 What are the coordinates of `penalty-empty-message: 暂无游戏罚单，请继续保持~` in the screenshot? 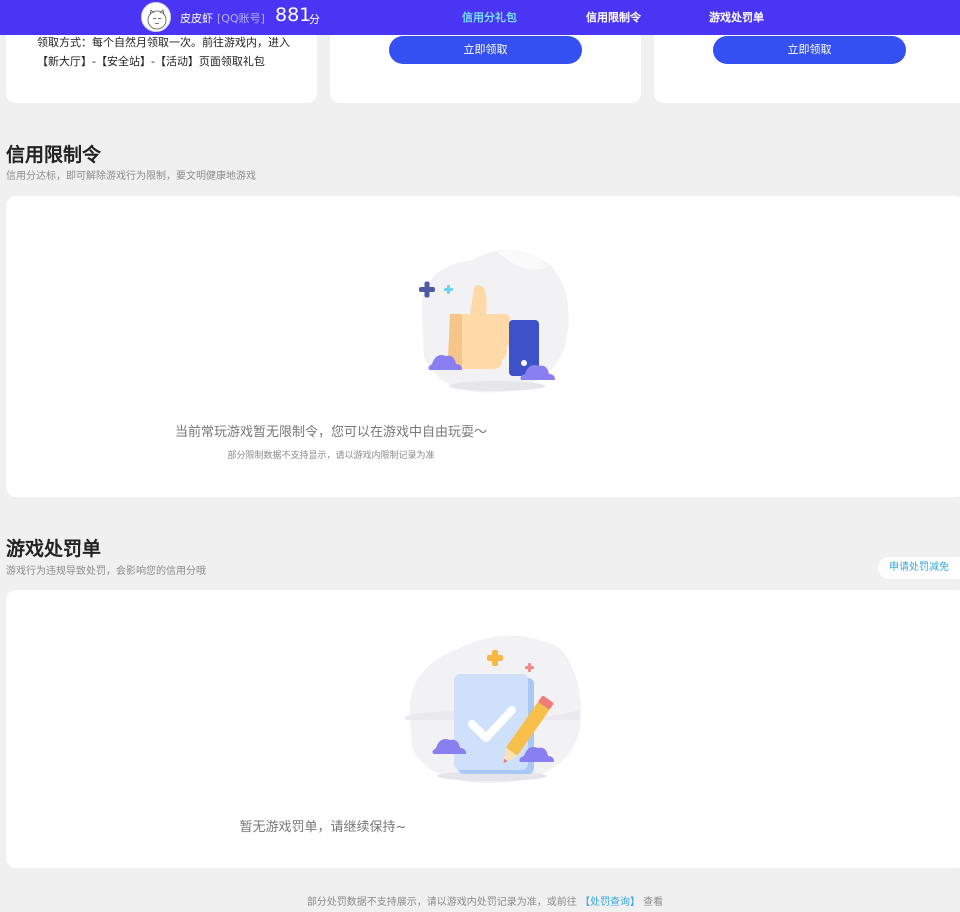 It's located at (323, 827).